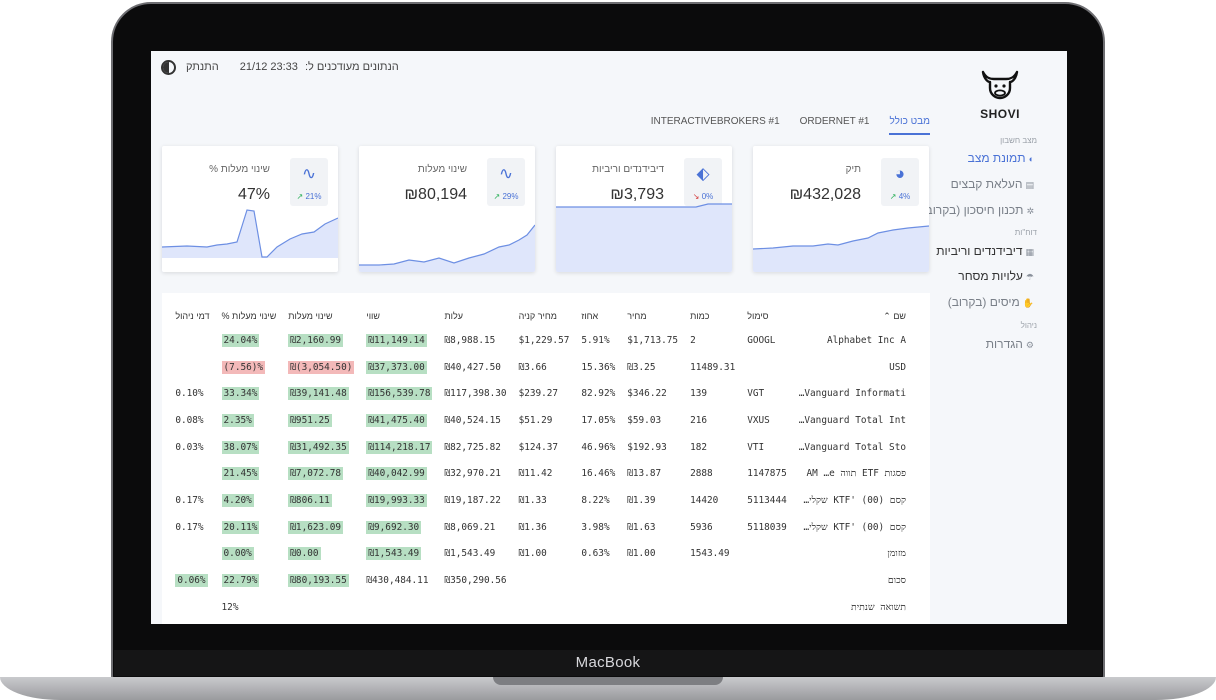 The width and height of the screenshot is (1216, 700). What do you see at coordinates (715, 124) in the screenshot?
I see `tab-interactivebrokers: INTERACTIVEBROKERS #1` at bounding box center [715, 124].